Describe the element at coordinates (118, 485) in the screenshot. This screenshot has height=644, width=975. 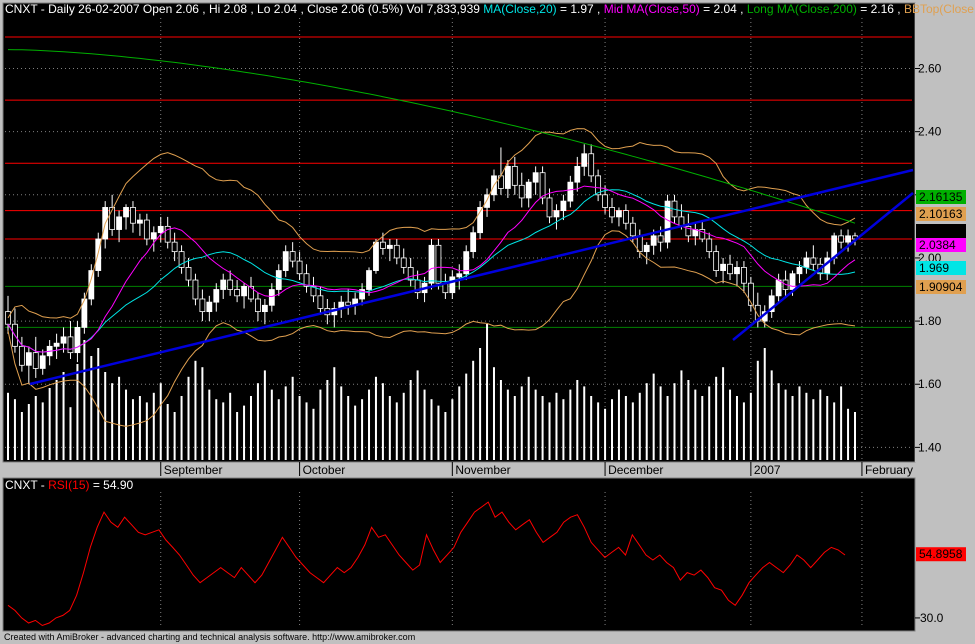
I see `rsi-header-value: 54.90` at that location.